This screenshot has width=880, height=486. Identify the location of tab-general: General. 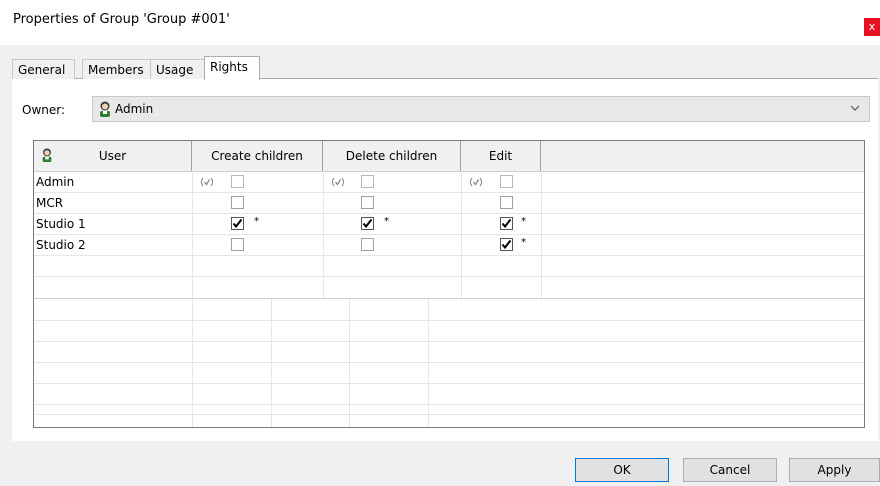
(43, 69).